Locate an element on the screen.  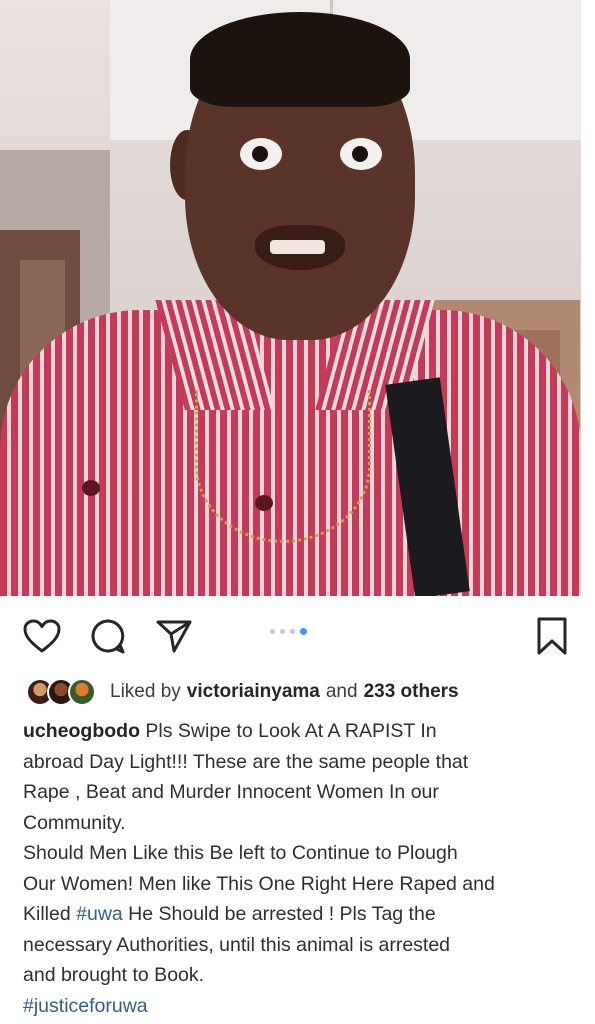
heart-icon is located at coordinates (42, 636).